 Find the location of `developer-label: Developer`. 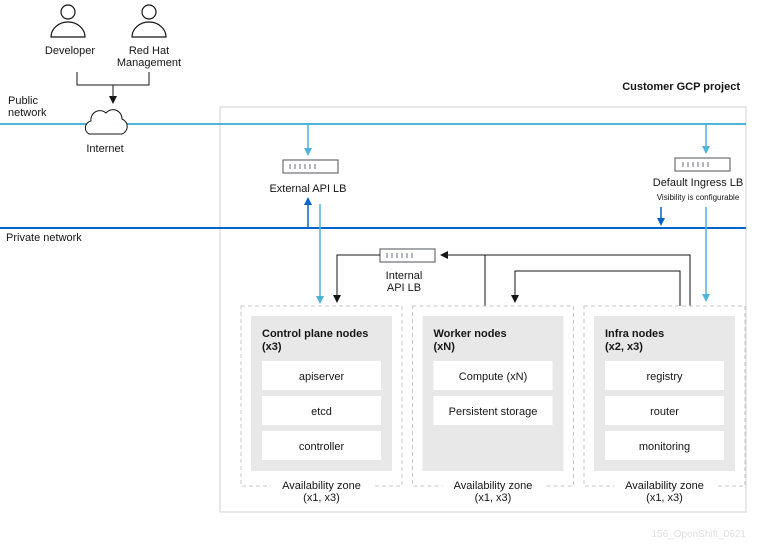

developer-label: Developer is located at coordinates (70, 51).